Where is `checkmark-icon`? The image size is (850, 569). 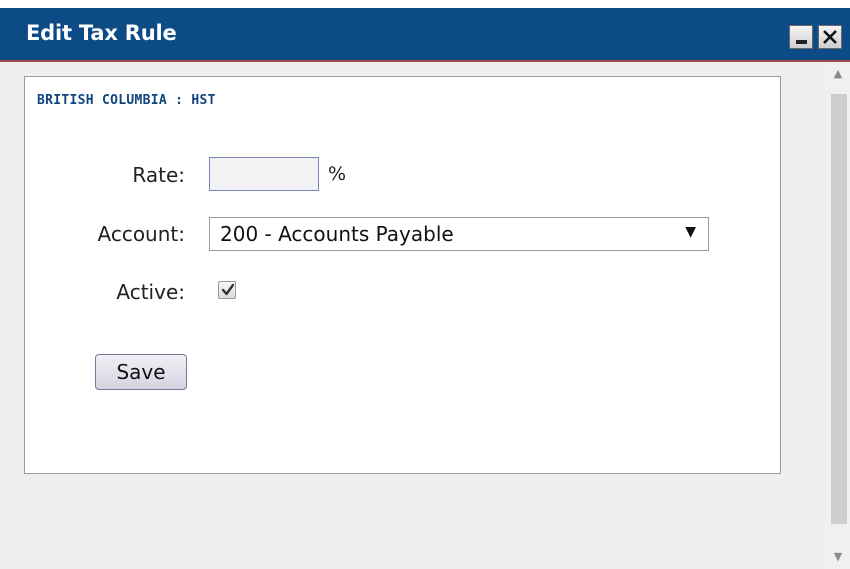
checkmark-icon is located at coordinates (228, 289).